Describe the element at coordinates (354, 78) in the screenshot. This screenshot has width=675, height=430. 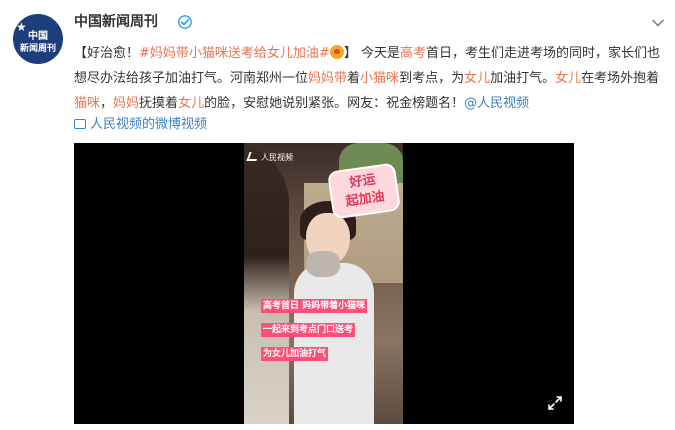
I see `text-seg-3: 着` at that location.